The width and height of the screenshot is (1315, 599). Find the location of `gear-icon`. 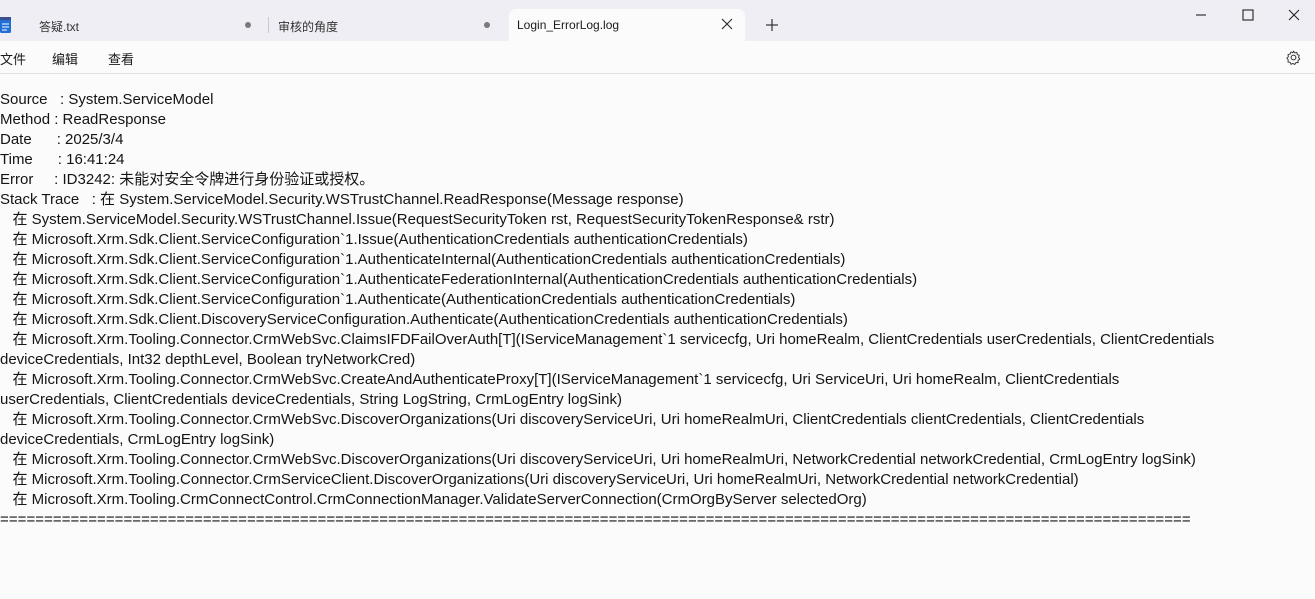

gear-icon is located at coordinates (1293, 57).